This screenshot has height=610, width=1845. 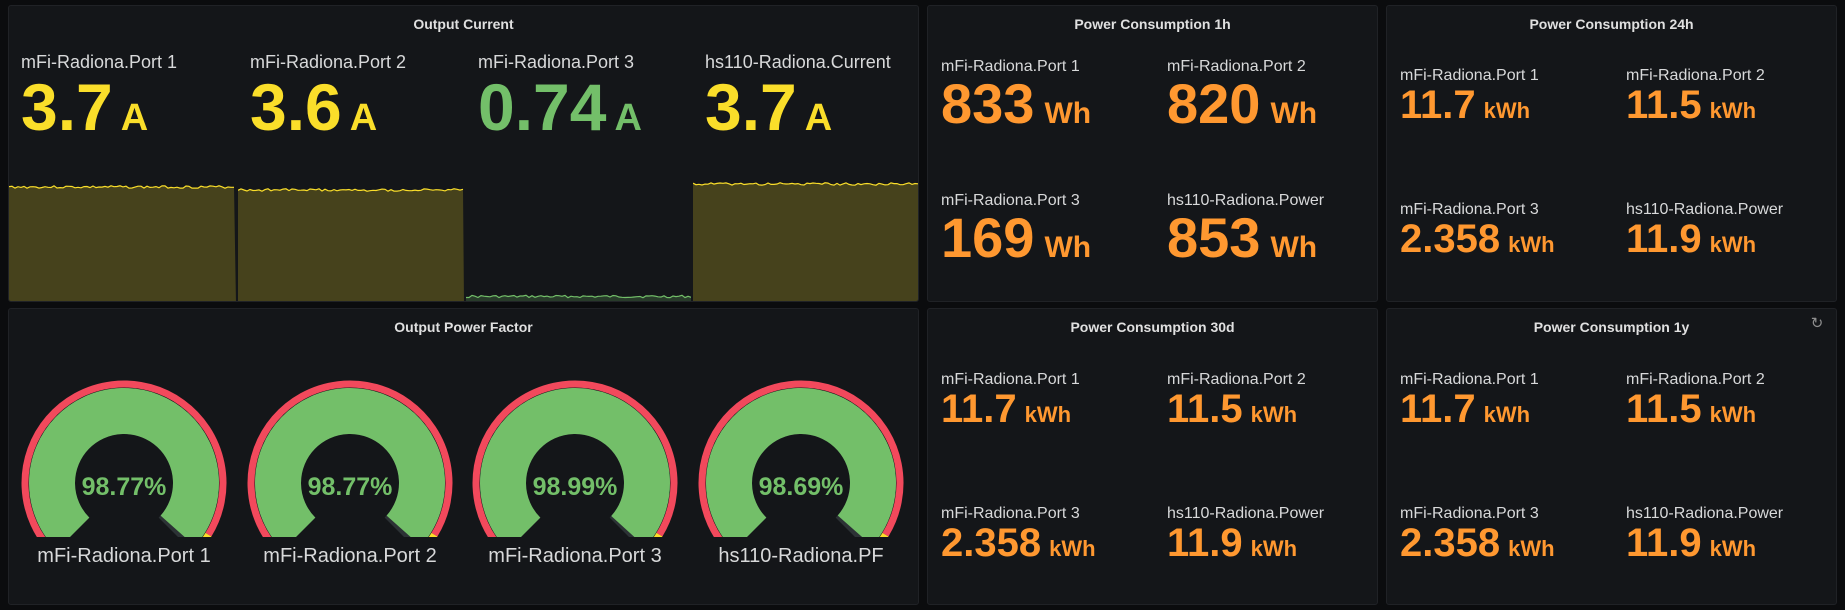 I want to click on tile-port-1: mFi-Radiona.Port 1 833 Wh, so click(x=1051, y=95).